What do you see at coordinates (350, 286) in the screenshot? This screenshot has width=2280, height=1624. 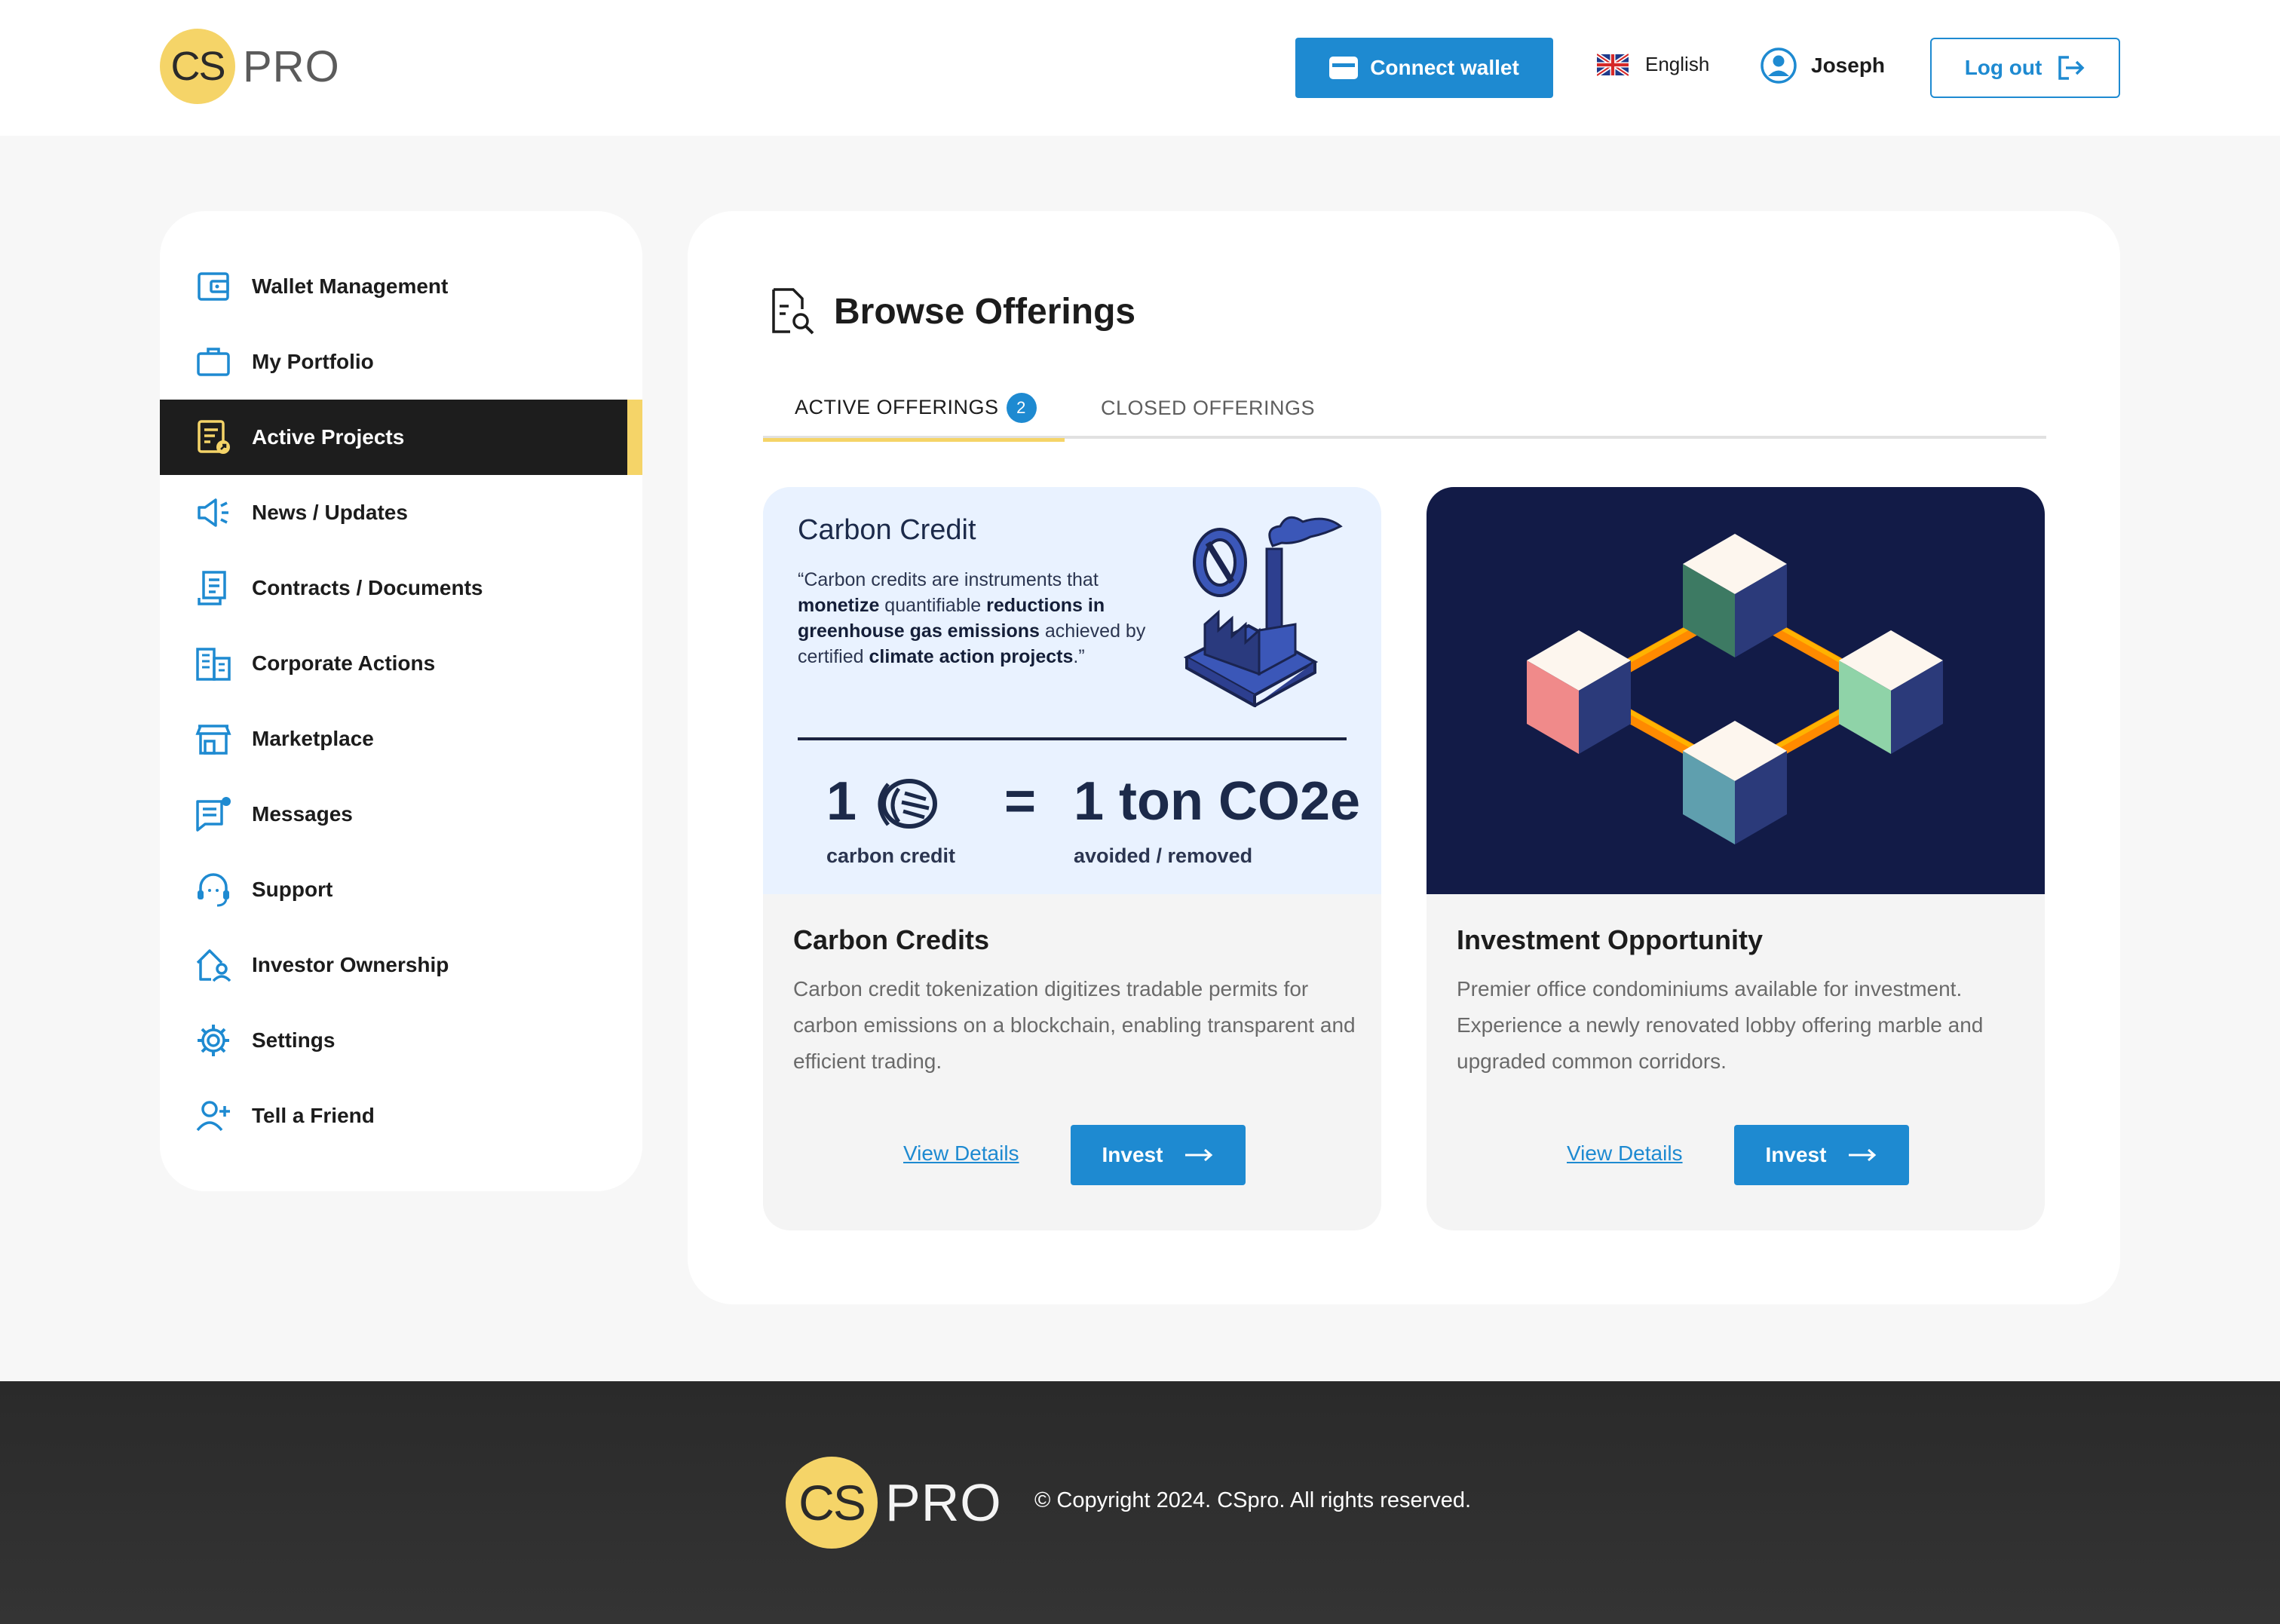 I see `sidebar-item-label: Wallet Management` at bounding box center [350, 286].